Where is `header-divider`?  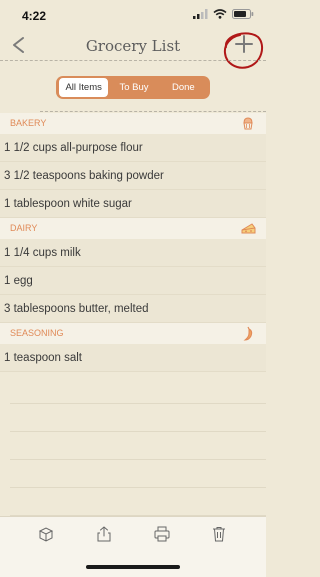 header-divider is located at coordinates (133, 60).